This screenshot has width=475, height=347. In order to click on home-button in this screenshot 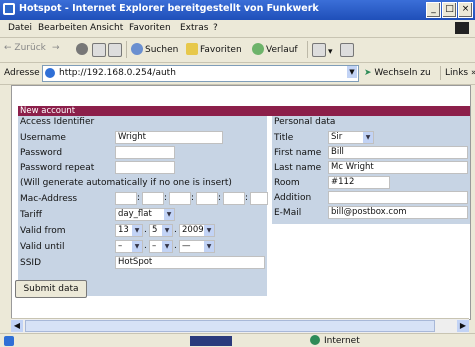, I will do `click(116, 50)`.